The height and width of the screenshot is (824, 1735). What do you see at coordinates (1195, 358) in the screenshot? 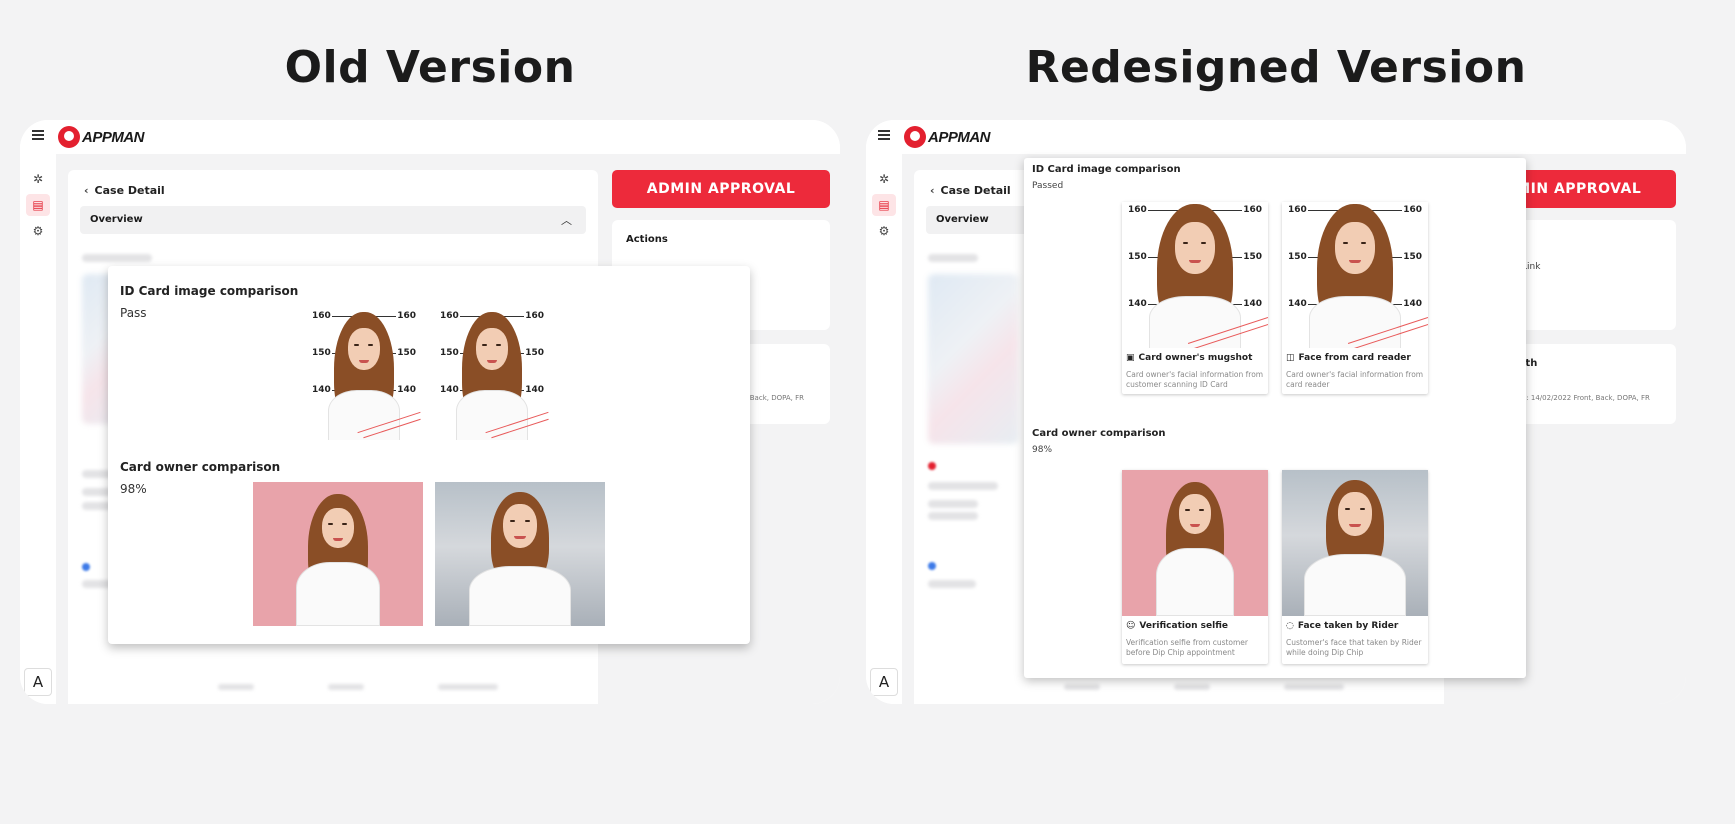
I see `mugshot-label: Card owner's mugshot` at bounding box center [1195, 358].